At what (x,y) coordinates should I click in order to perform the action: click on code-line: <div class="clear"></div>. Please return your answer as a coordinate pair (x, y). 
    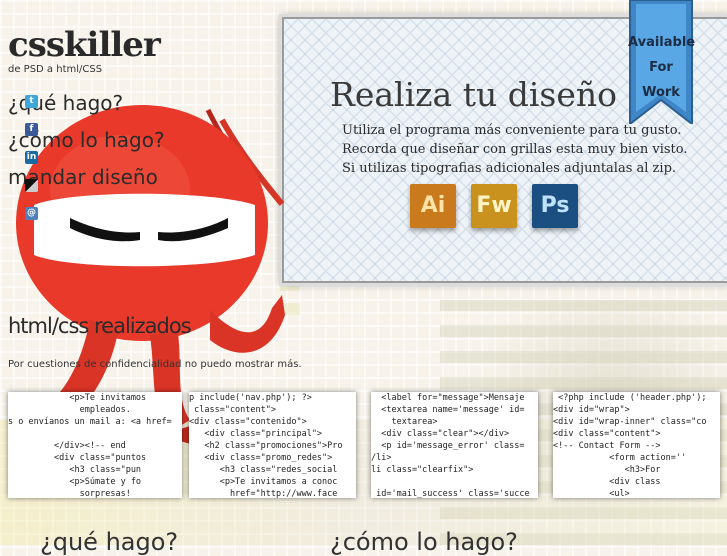
    Looking at the image, I should click on (440, 434).